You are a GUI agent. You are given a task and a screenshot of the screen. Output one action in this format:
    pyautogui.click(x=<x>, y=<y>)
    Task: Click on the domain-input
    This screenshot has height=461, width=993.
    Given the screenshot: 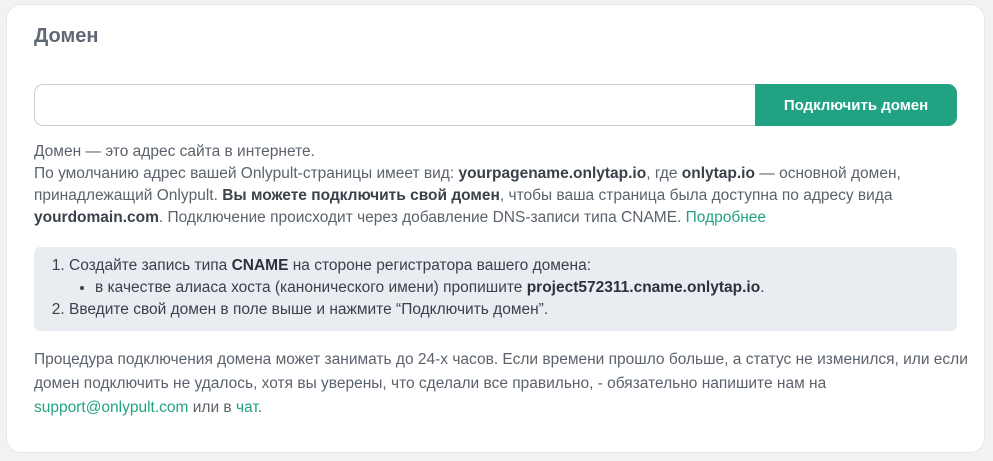 What is the action you would take?
    pyautogui.click(x=394, y=105)
    